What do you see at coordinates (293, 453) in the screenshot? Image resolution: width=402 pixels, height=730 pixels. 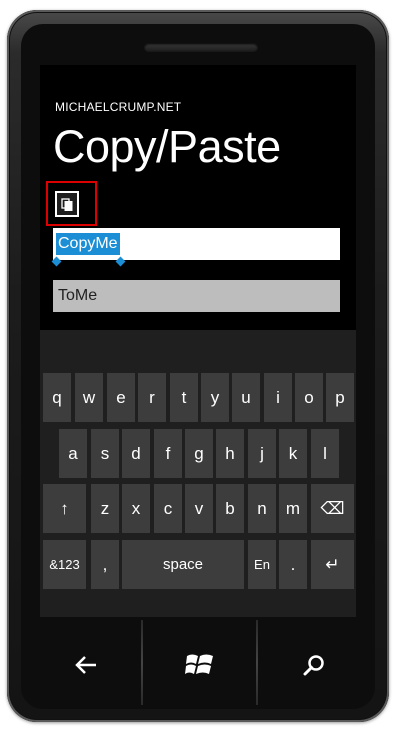 I see `key-k: k` at bounding box center [293, 453].